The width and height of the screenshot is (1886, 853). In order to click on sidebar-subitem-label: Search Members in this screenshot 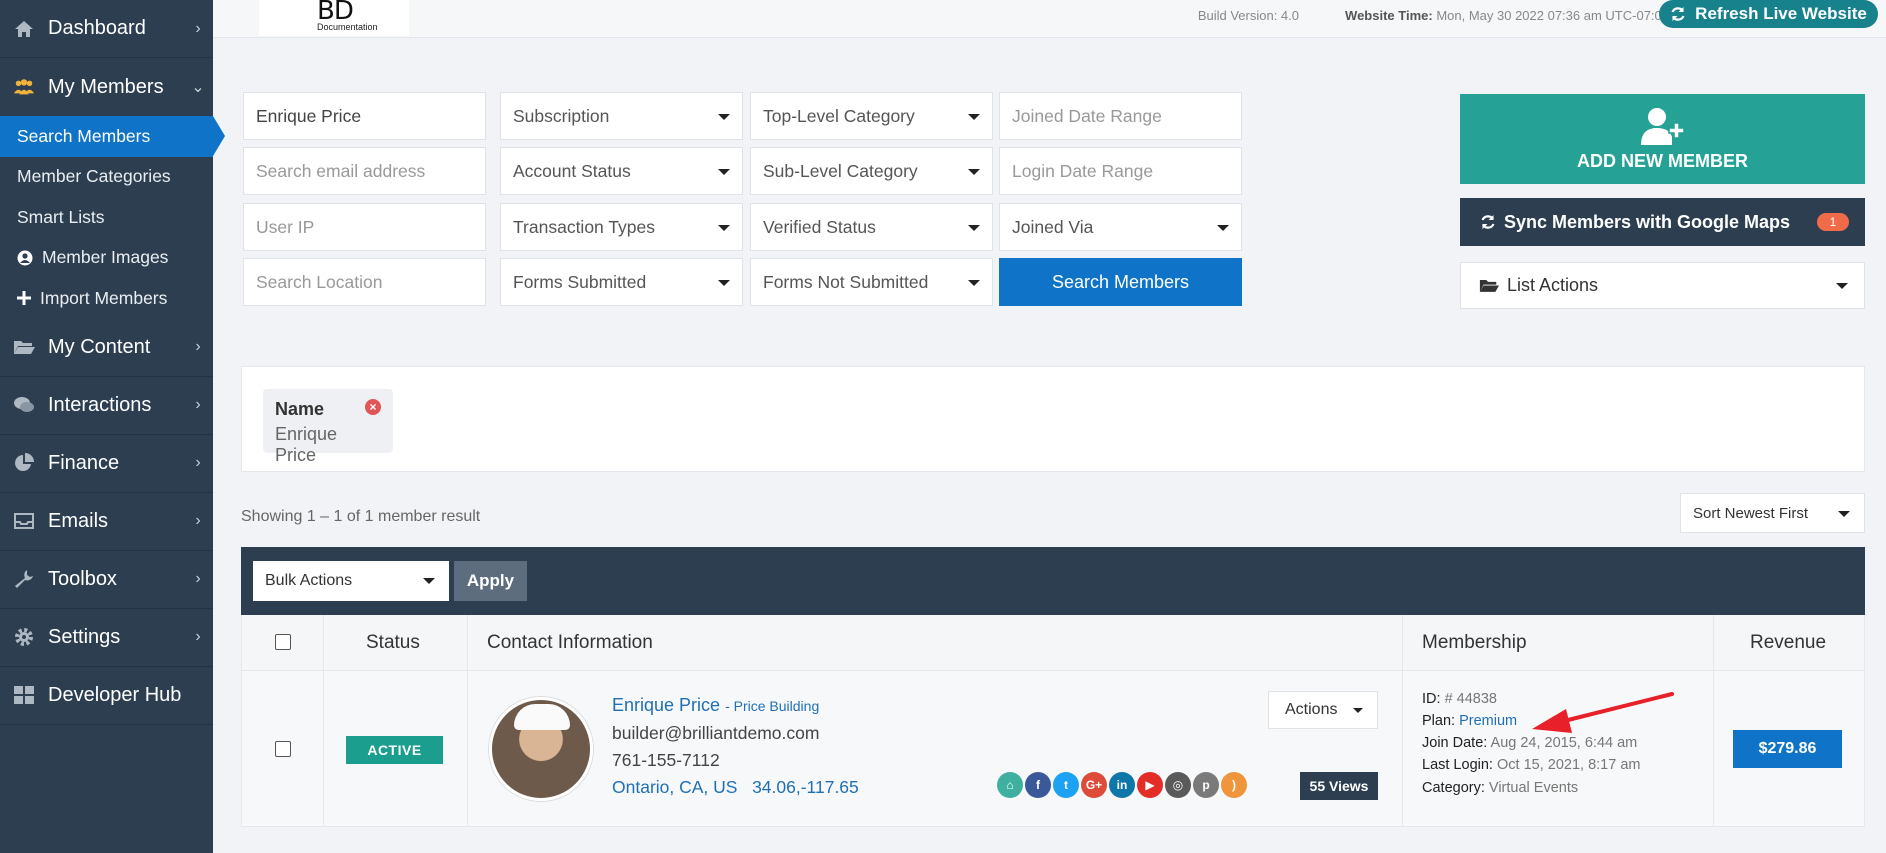, I will do `click(84, 135)`.